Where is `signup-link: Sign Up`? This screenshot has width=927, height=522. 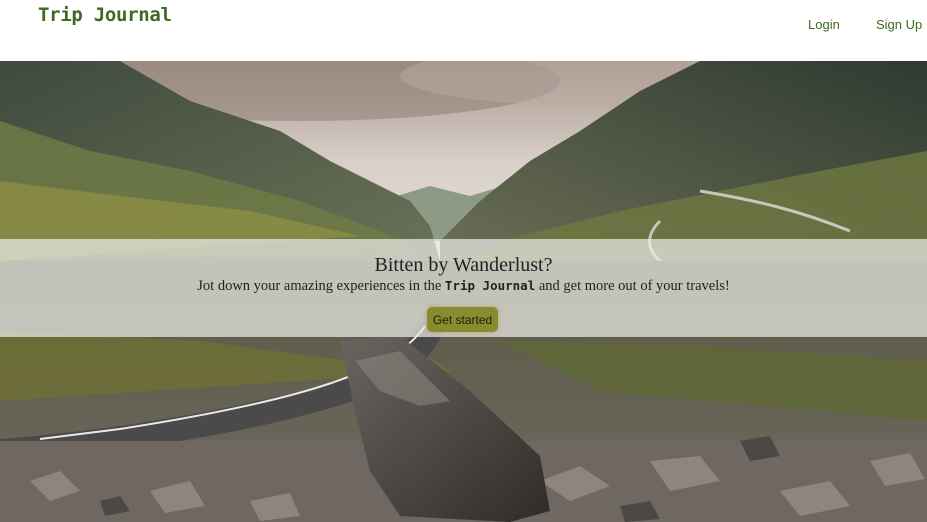 signup-link: Sign Up is located at coordinates (899, 24).